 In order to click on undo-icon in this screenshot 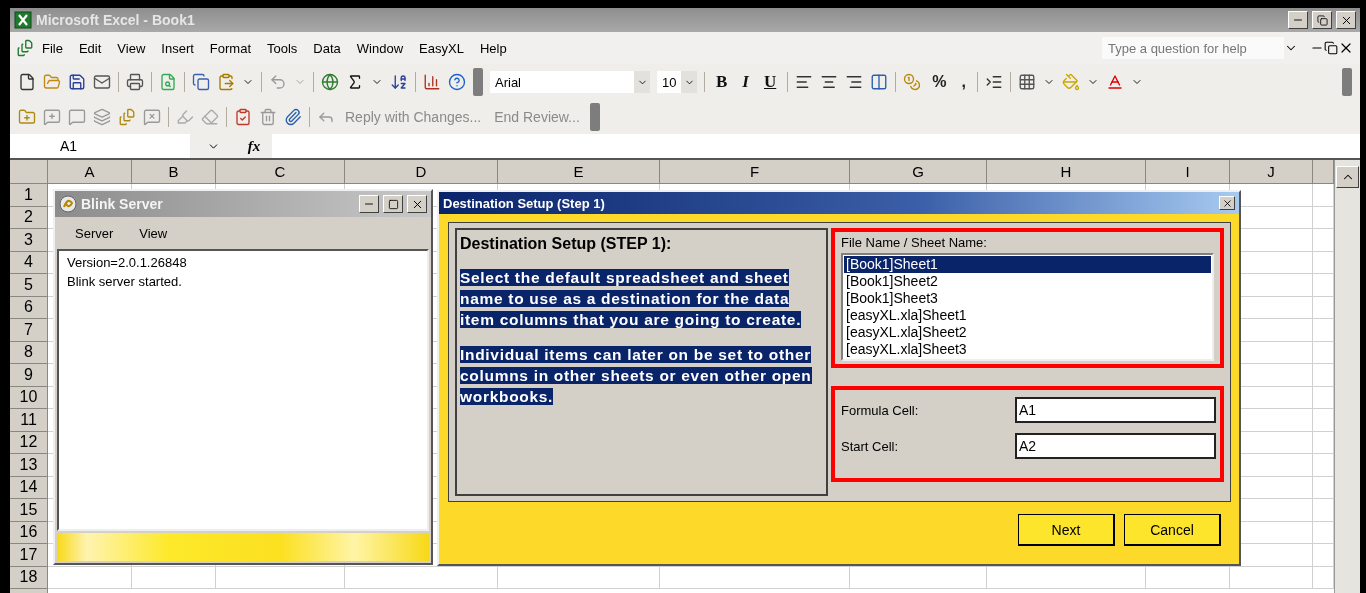, I will do `click(278, 82)`.